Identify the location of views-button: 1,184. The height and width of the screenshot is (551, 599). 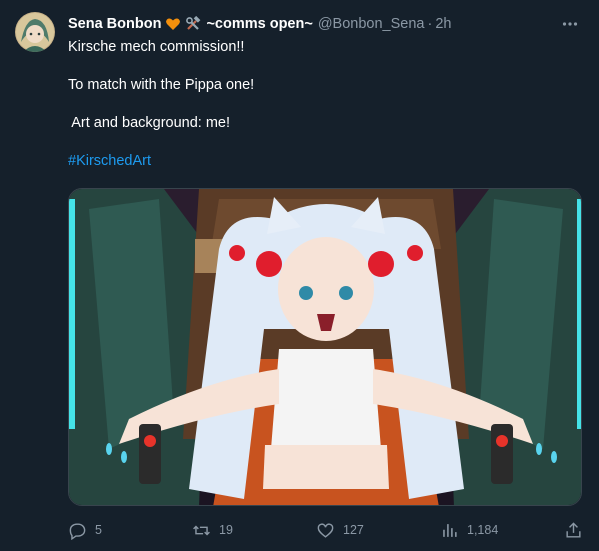
(469, 530).